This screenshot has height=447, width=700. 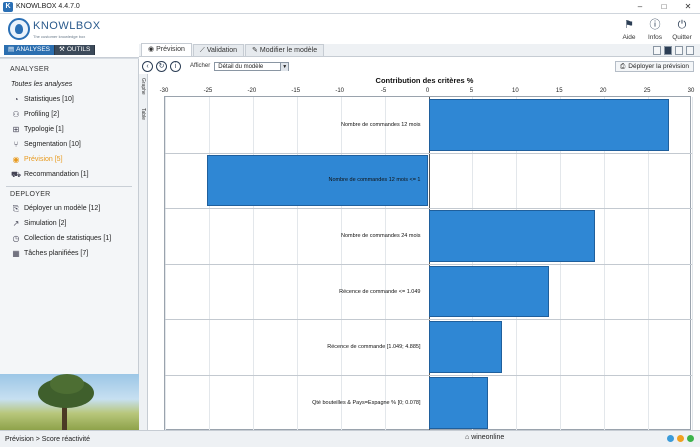 What do you see at coordinates (16, 144) in the screenshot?
I see `tree-icon: ⑂` at bounding box center [16, 144].